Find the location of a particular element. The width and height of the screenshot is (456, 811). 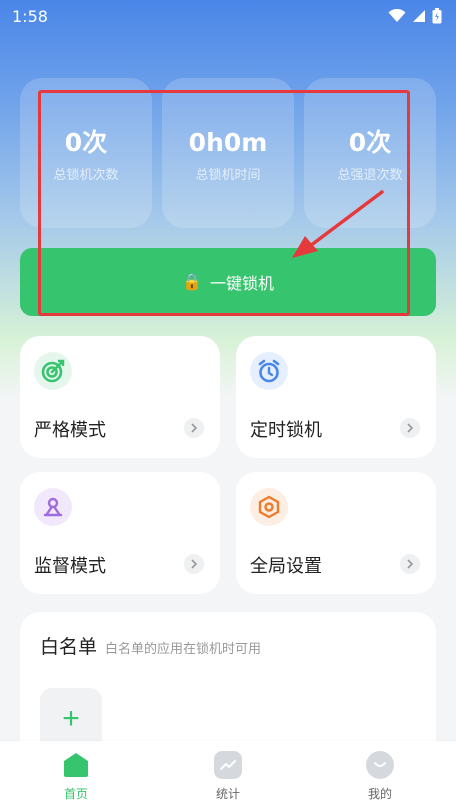

status-bar: 1:58 is located at coordinates (228, 16).